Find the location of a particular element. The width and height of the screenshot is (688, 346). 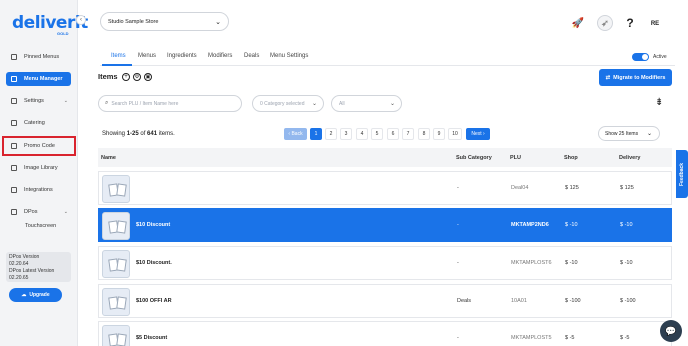

tab-modifiers: Modifiers is located at coordinates (220, 56).